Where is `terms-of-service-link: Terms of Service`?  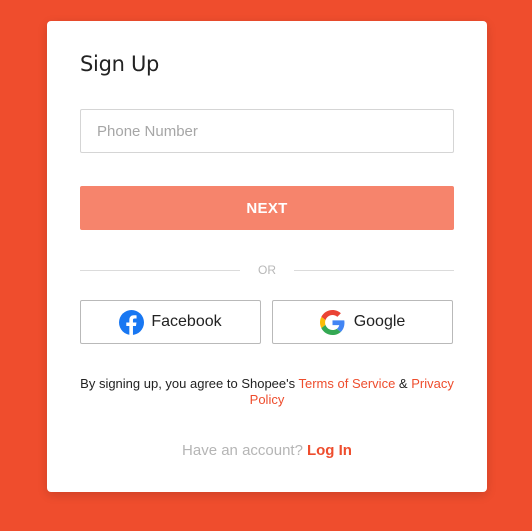
terms-of-service-link: Terms of Service is located at coordinates (347, 383).